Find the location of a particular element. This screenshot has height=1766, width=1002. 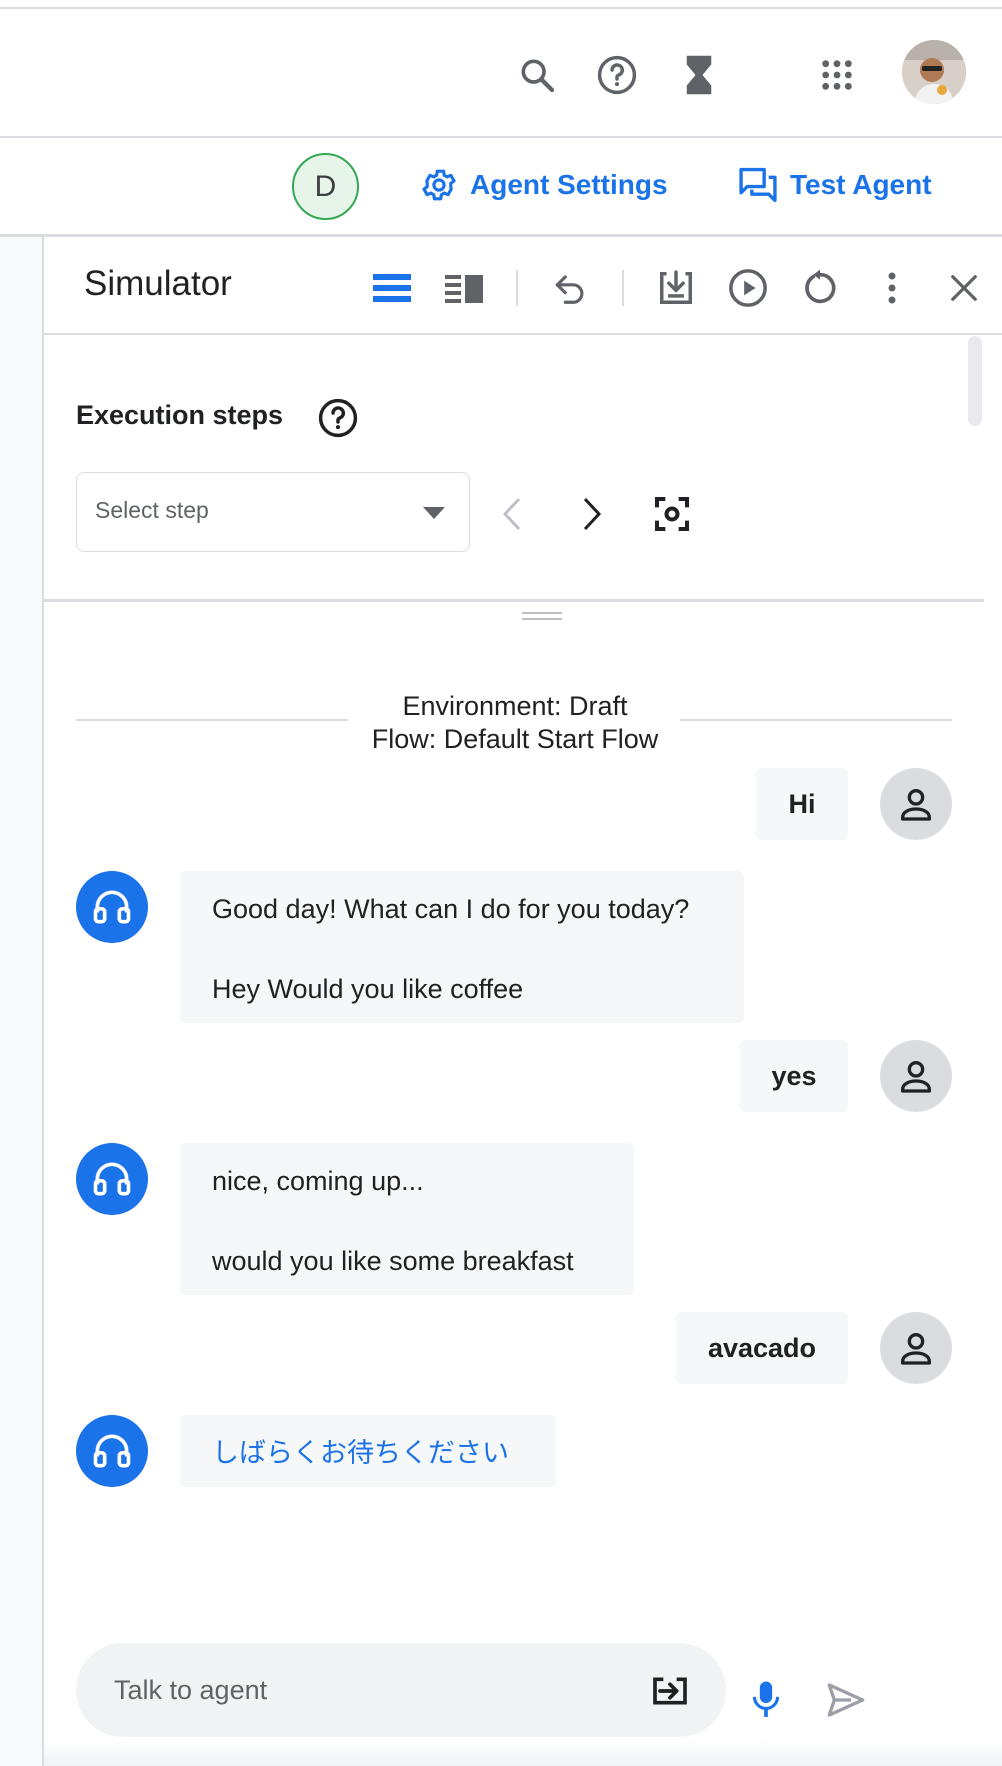

scrollbar-thumb is located at coordinates (975, 381).